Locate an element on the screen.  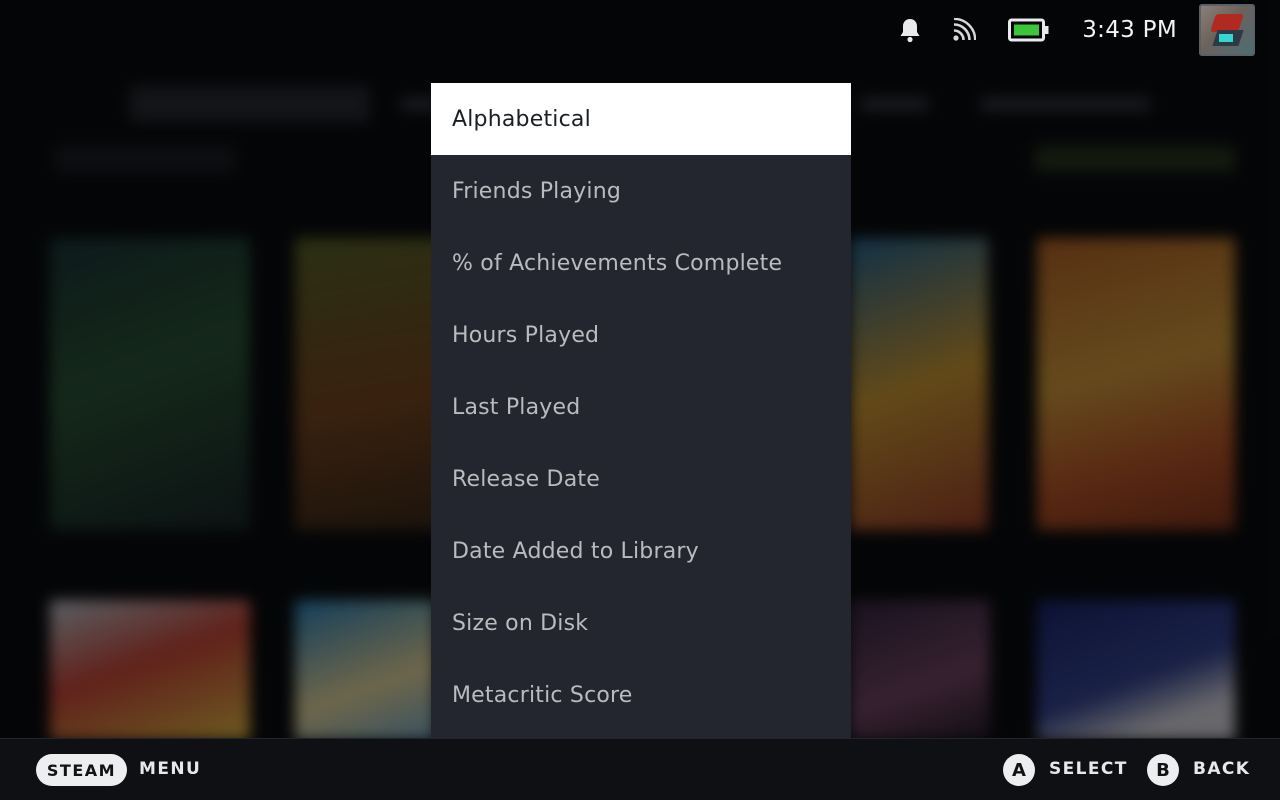
sort-option-of-achievements-complete: % of Achievements Complete is located at coordinates (641, 263).